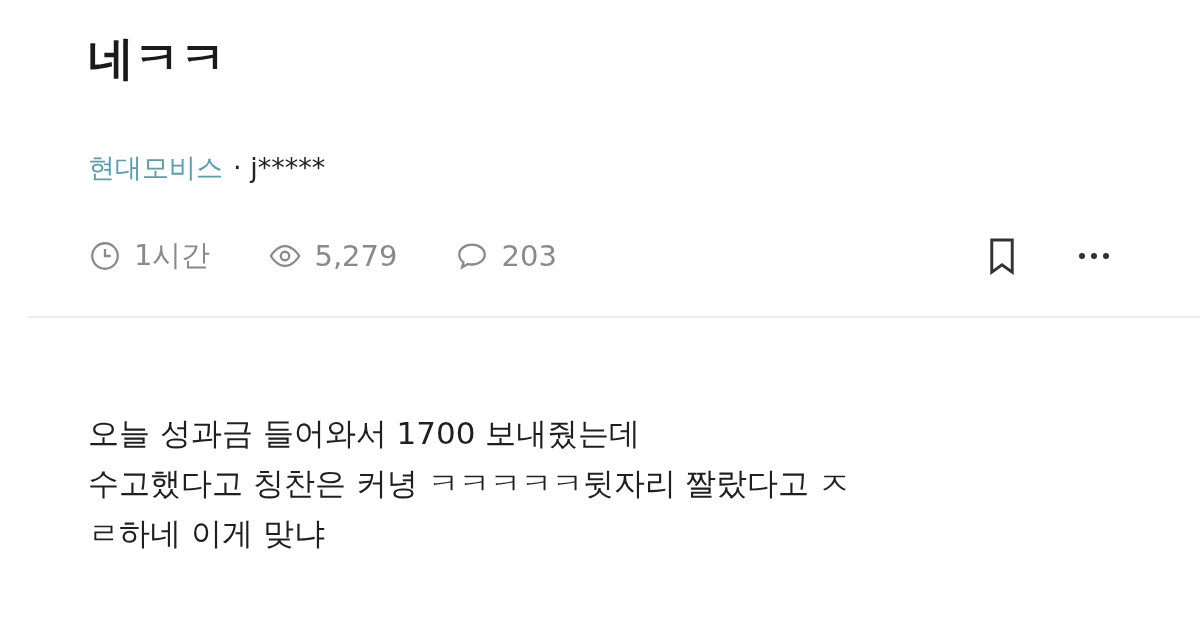 This screenshot has height=630, width=1200. What do you see at coordinates (105, 256) in the screenshot?
I see `clock-icon` at bounding box center [105, 256].